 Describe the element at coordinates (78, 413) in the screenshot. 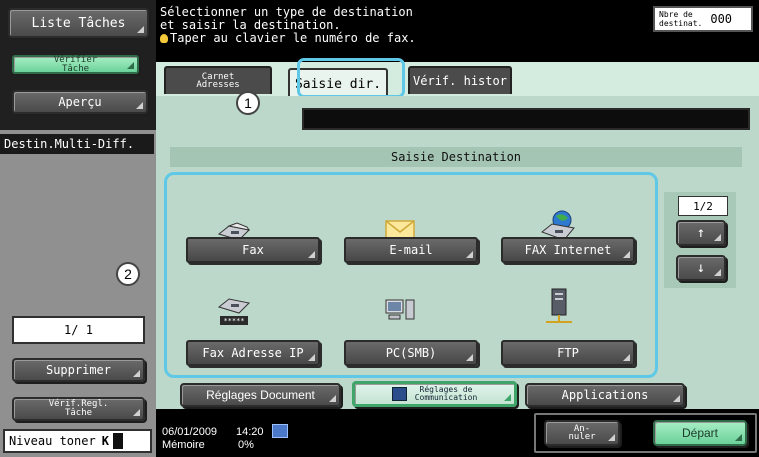

I see `check-settings-label-line2: Tâche` at that location.